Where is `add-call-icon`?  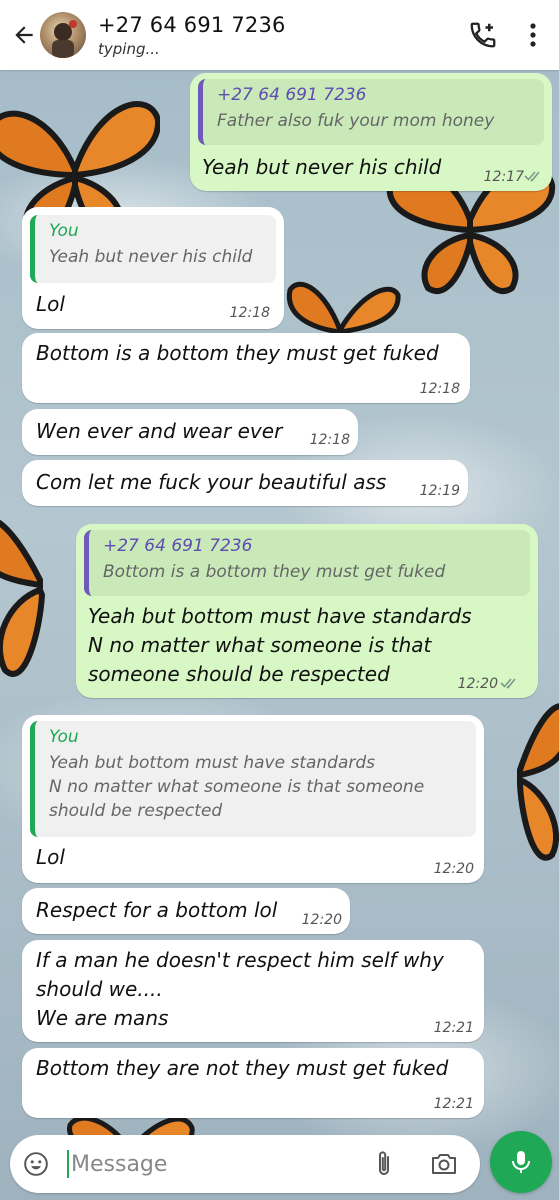 add-call-icon is located at coordinates (483, 35).